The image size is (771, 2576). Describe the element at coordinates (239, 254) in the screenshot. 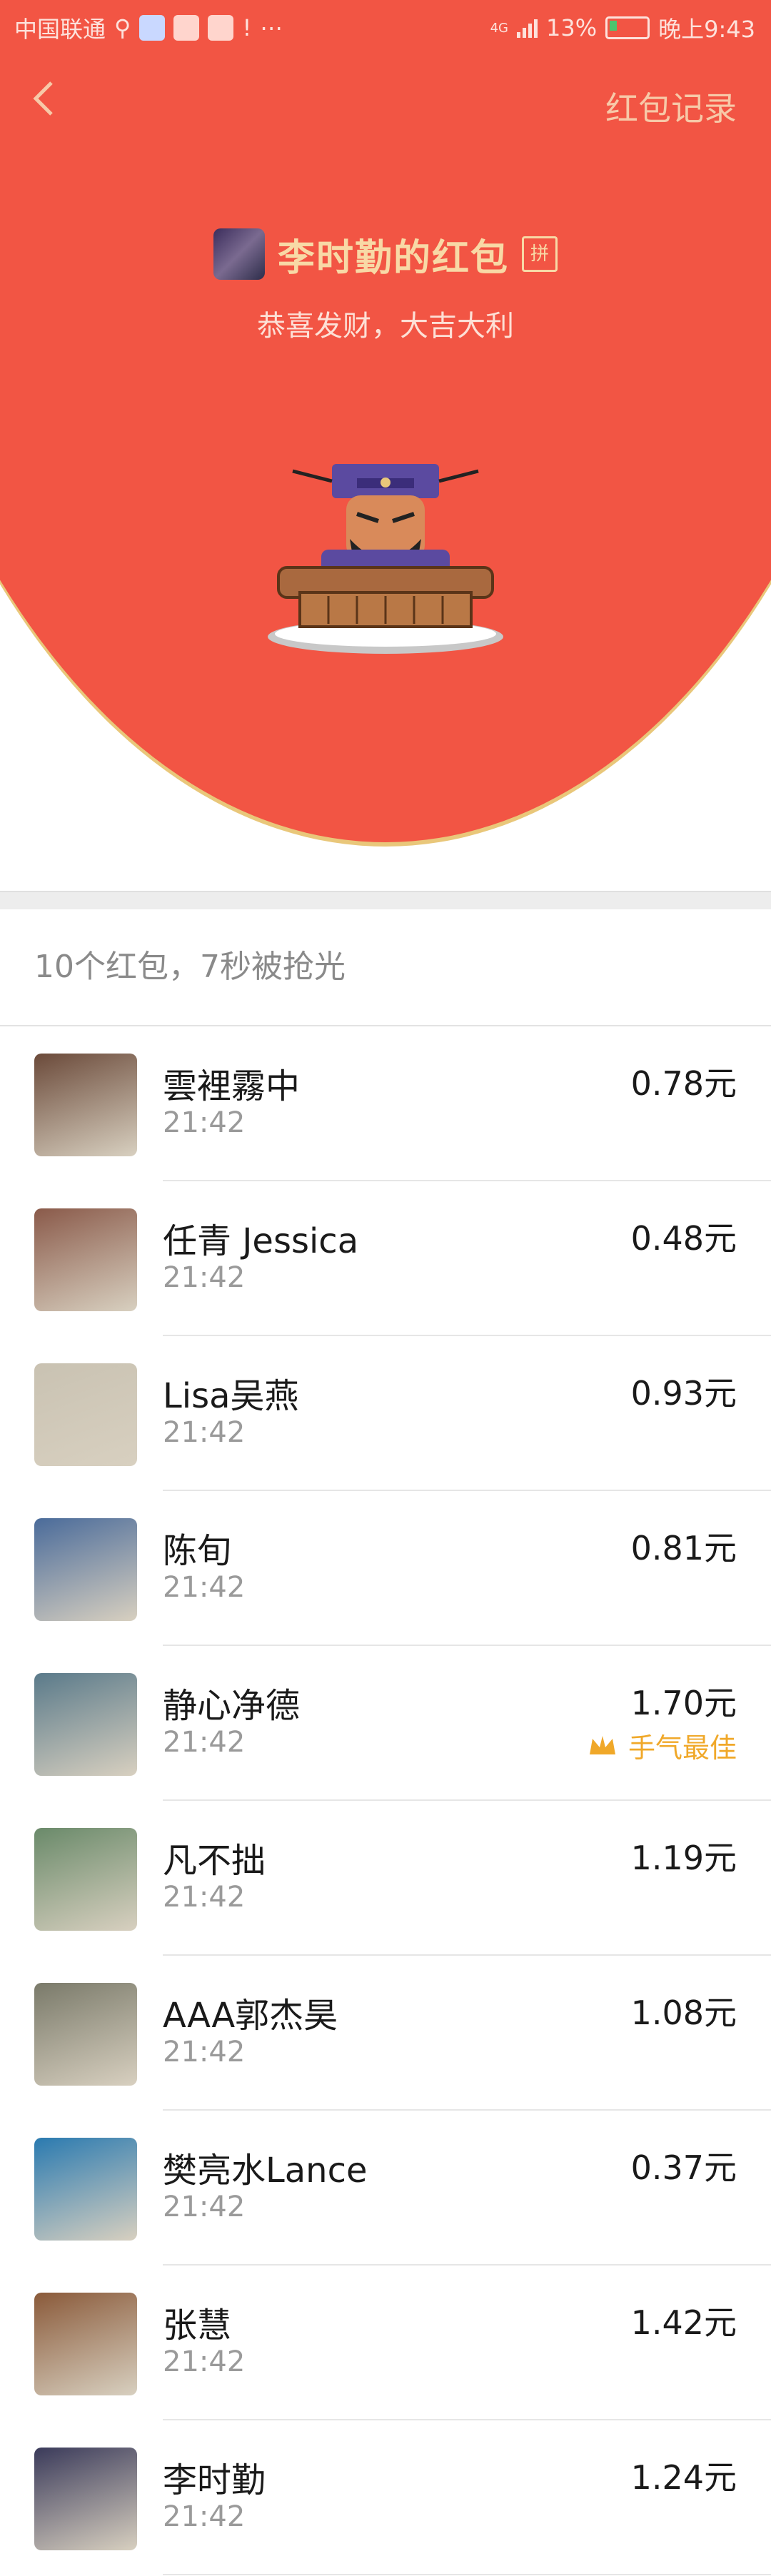

I see `sender-avatar` at that location.